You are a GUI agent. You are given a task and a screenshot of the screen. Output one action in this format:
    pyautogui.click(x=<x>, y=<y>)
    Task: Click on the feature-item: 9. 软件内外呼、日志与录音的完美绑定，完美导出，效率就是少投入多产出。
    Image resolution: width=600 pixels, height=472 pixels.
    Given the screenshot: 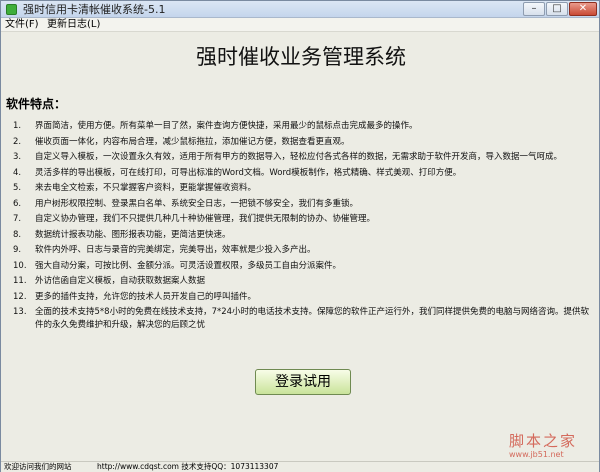 What is the action you would take?
    pyautogui.click(x=300, y=250)
    